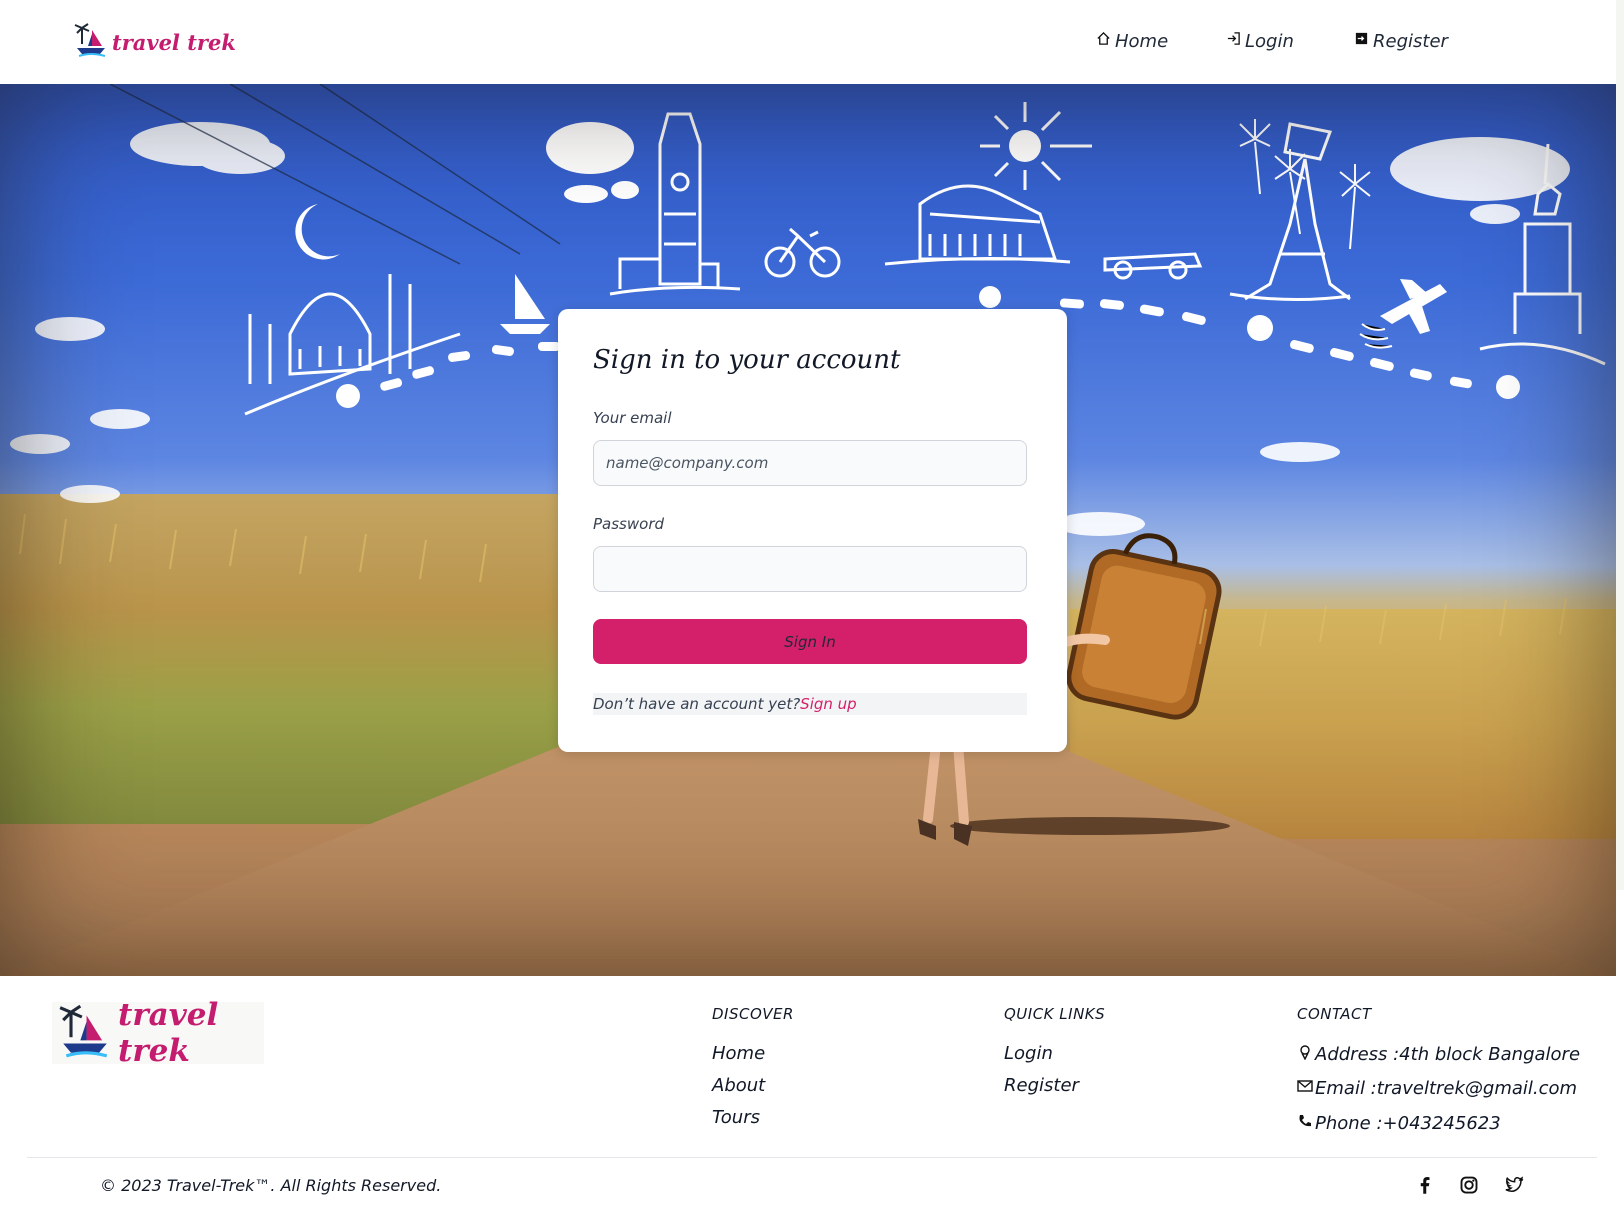  I want to click on register-icon, so click(1361, 41).